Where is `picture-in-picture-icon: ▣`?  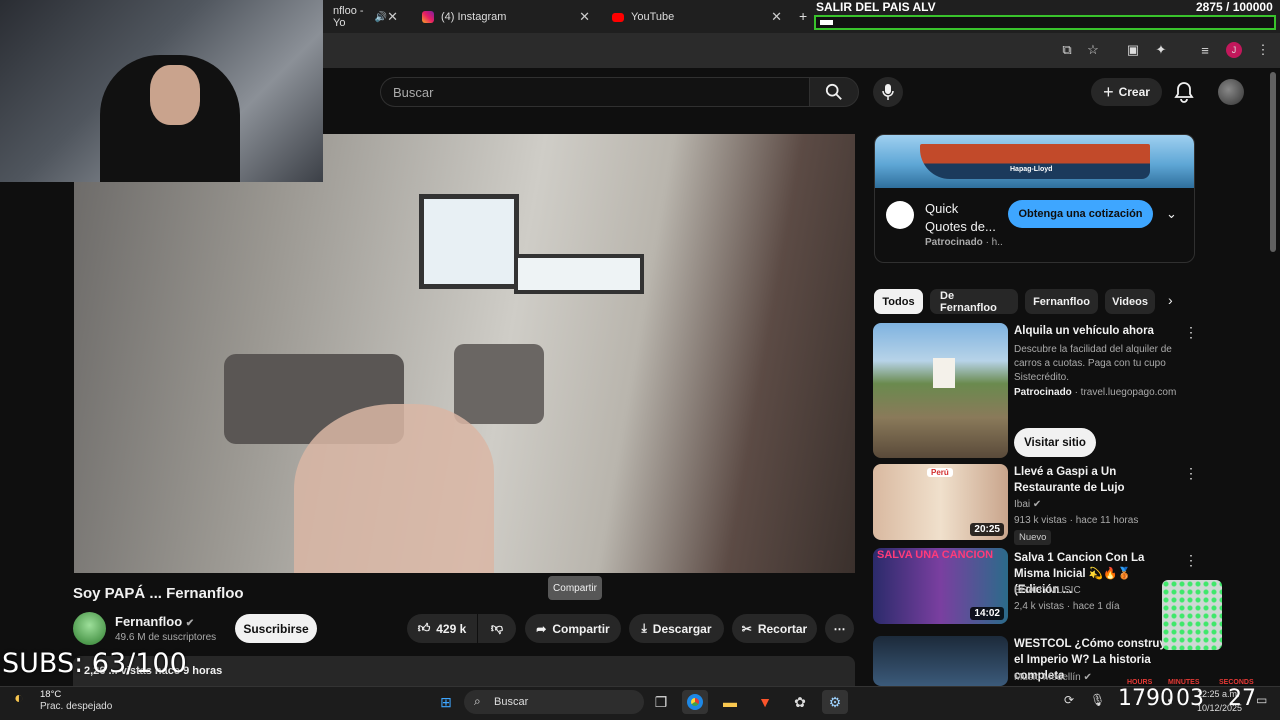 picture-in-picture-icon: ▣ is located at coordinates (1133, 50).